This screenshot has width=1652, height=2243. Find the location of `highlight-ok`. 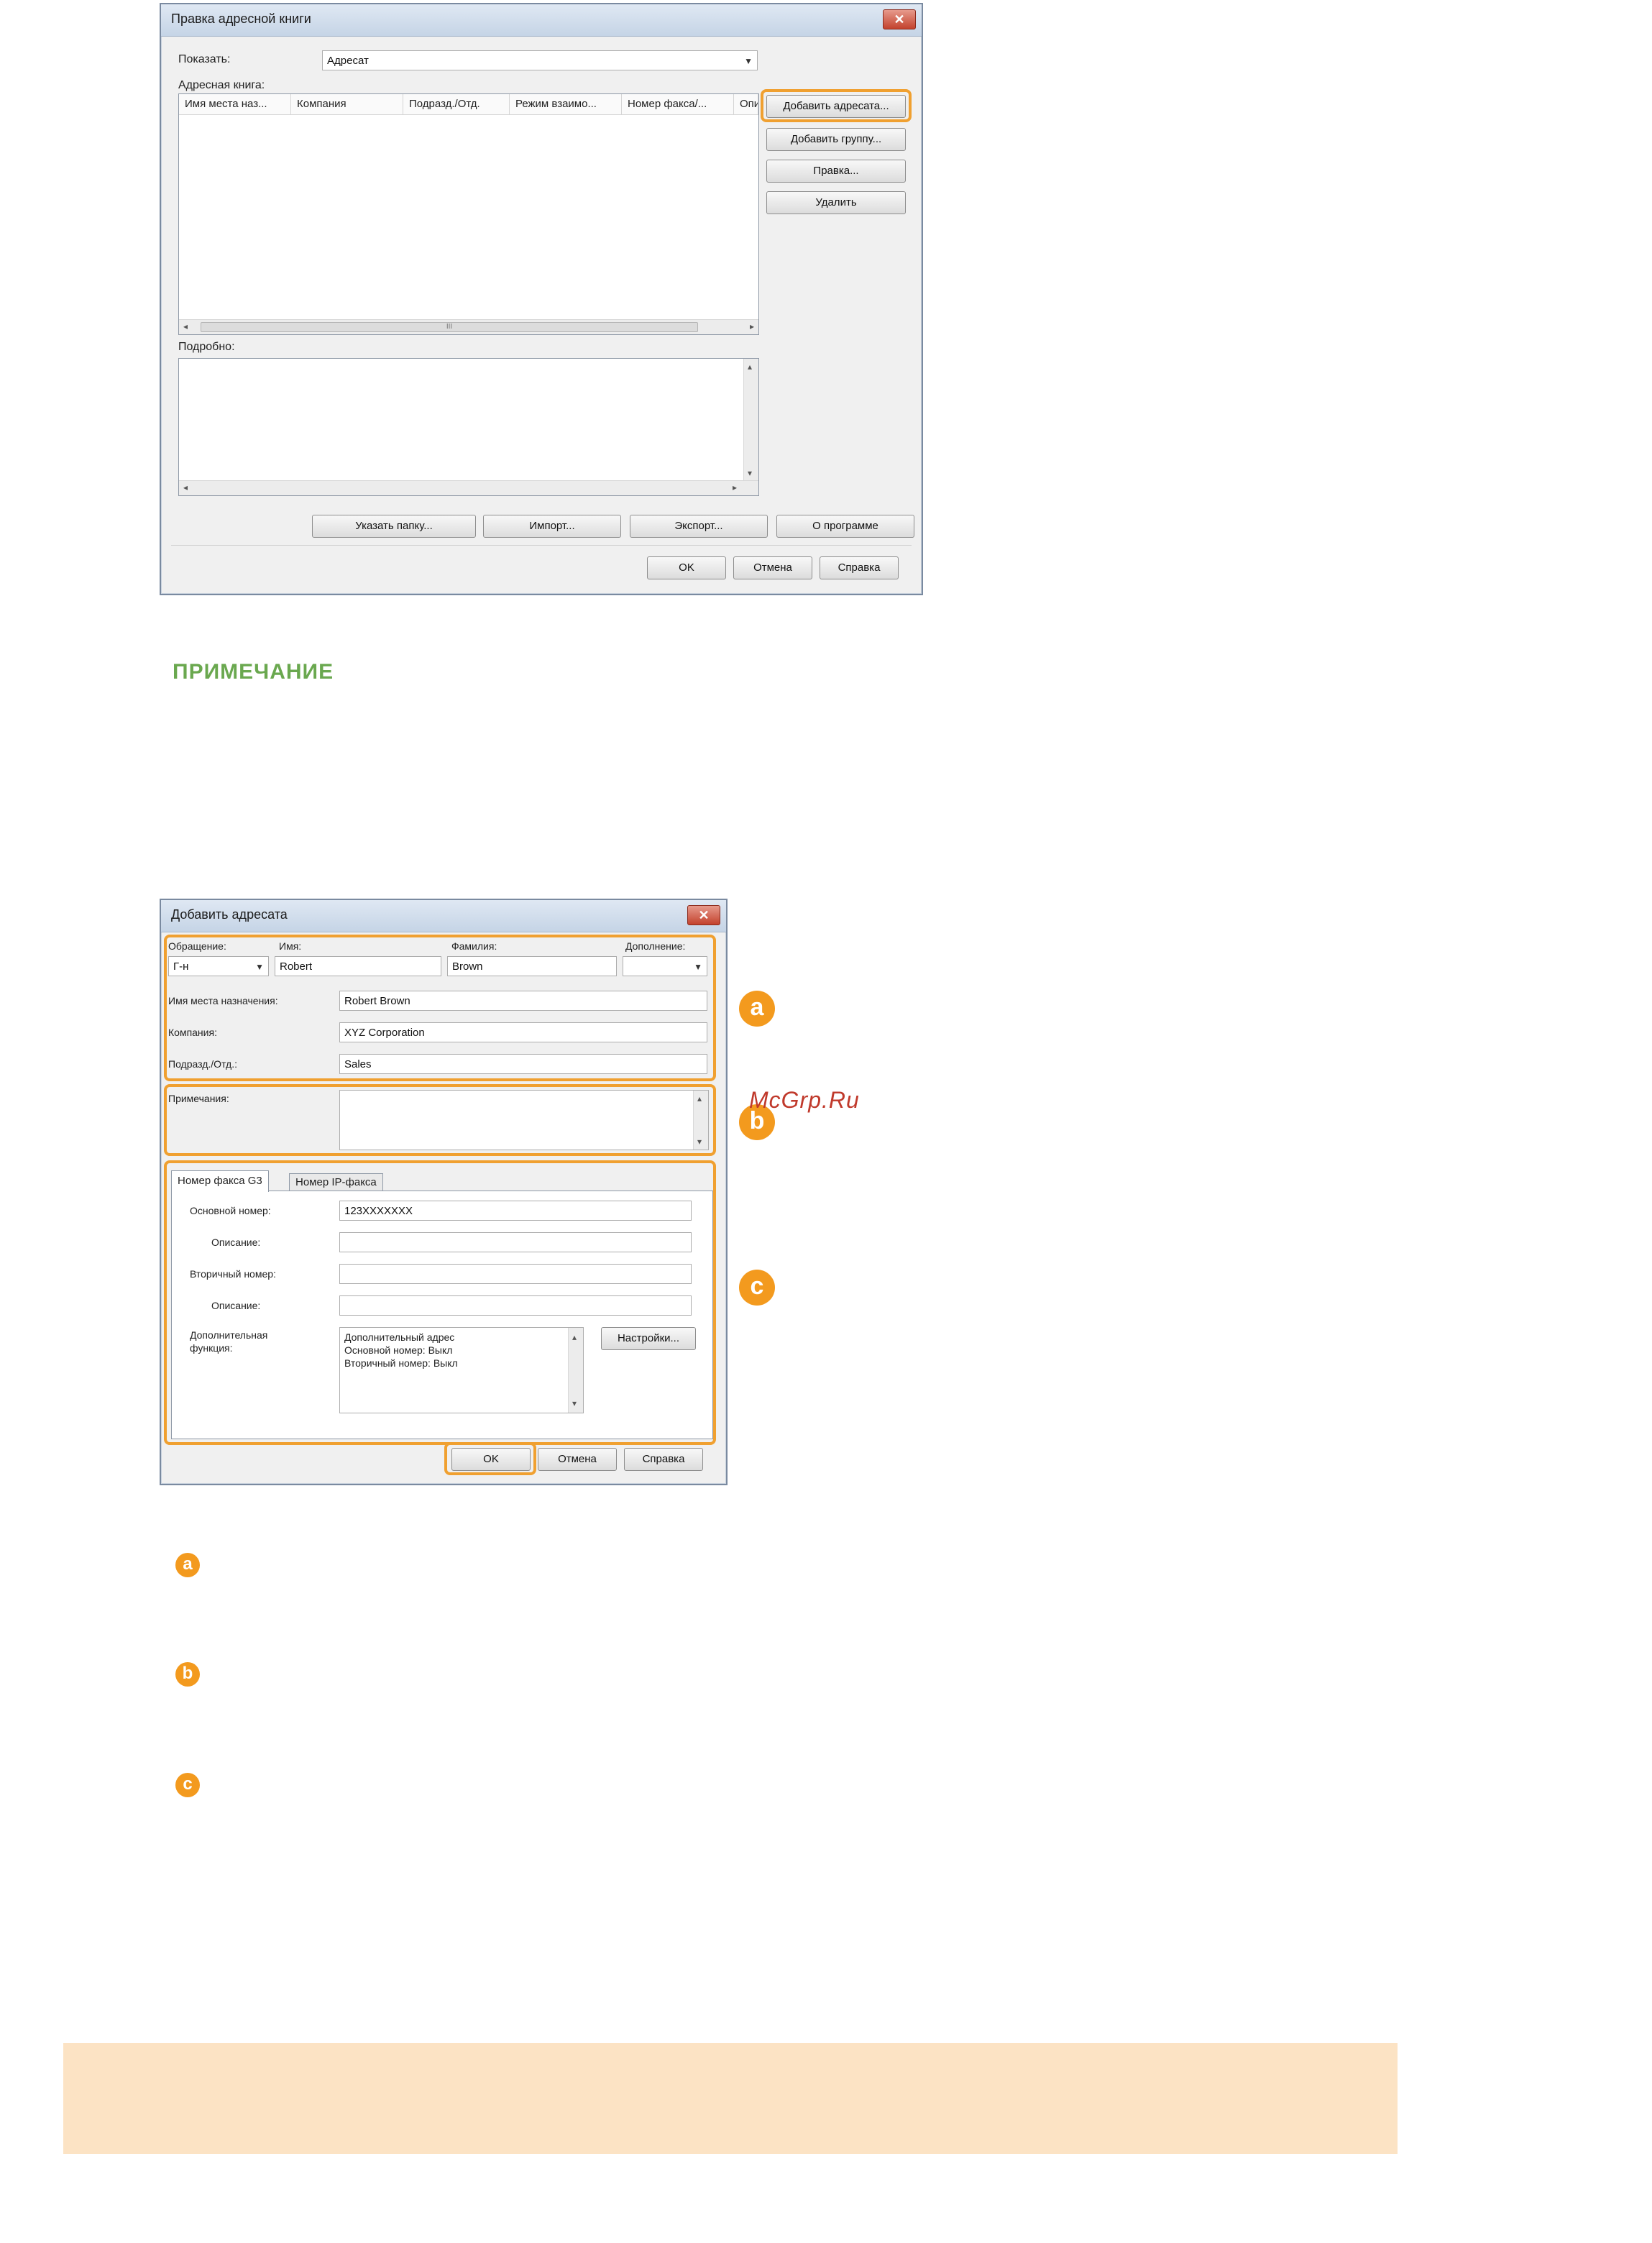

highlight-ok is located at coordinates (490, 1458).